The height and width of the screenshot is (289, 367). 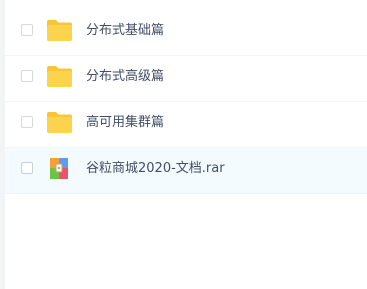 What do you see at coordinates (125, 31) in the screenshot?
I see `file-name: 分布式基础篇` at bounding box center [125, 31].